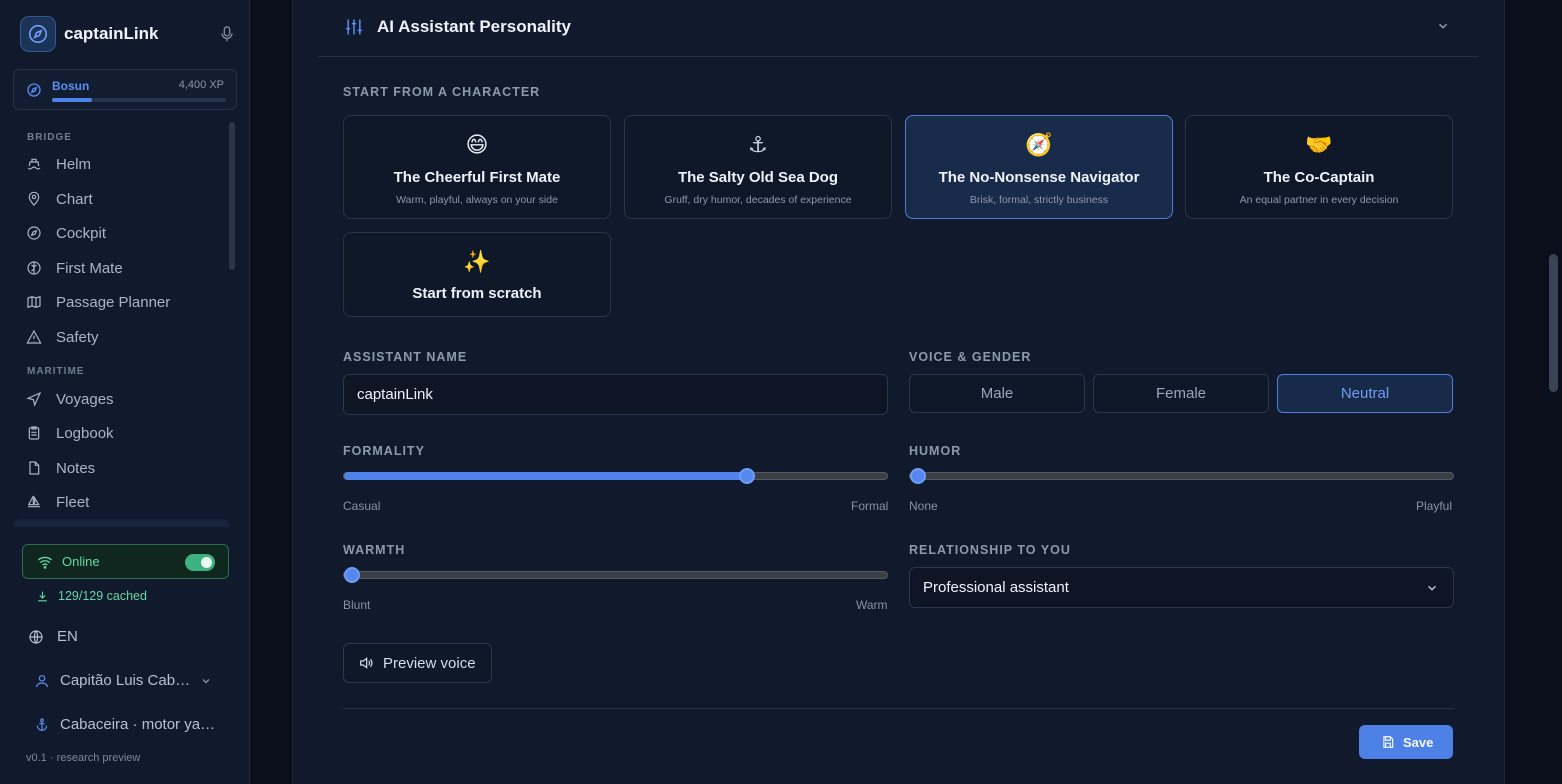  I want to click on rank-progress-bar, so click(139, 100).